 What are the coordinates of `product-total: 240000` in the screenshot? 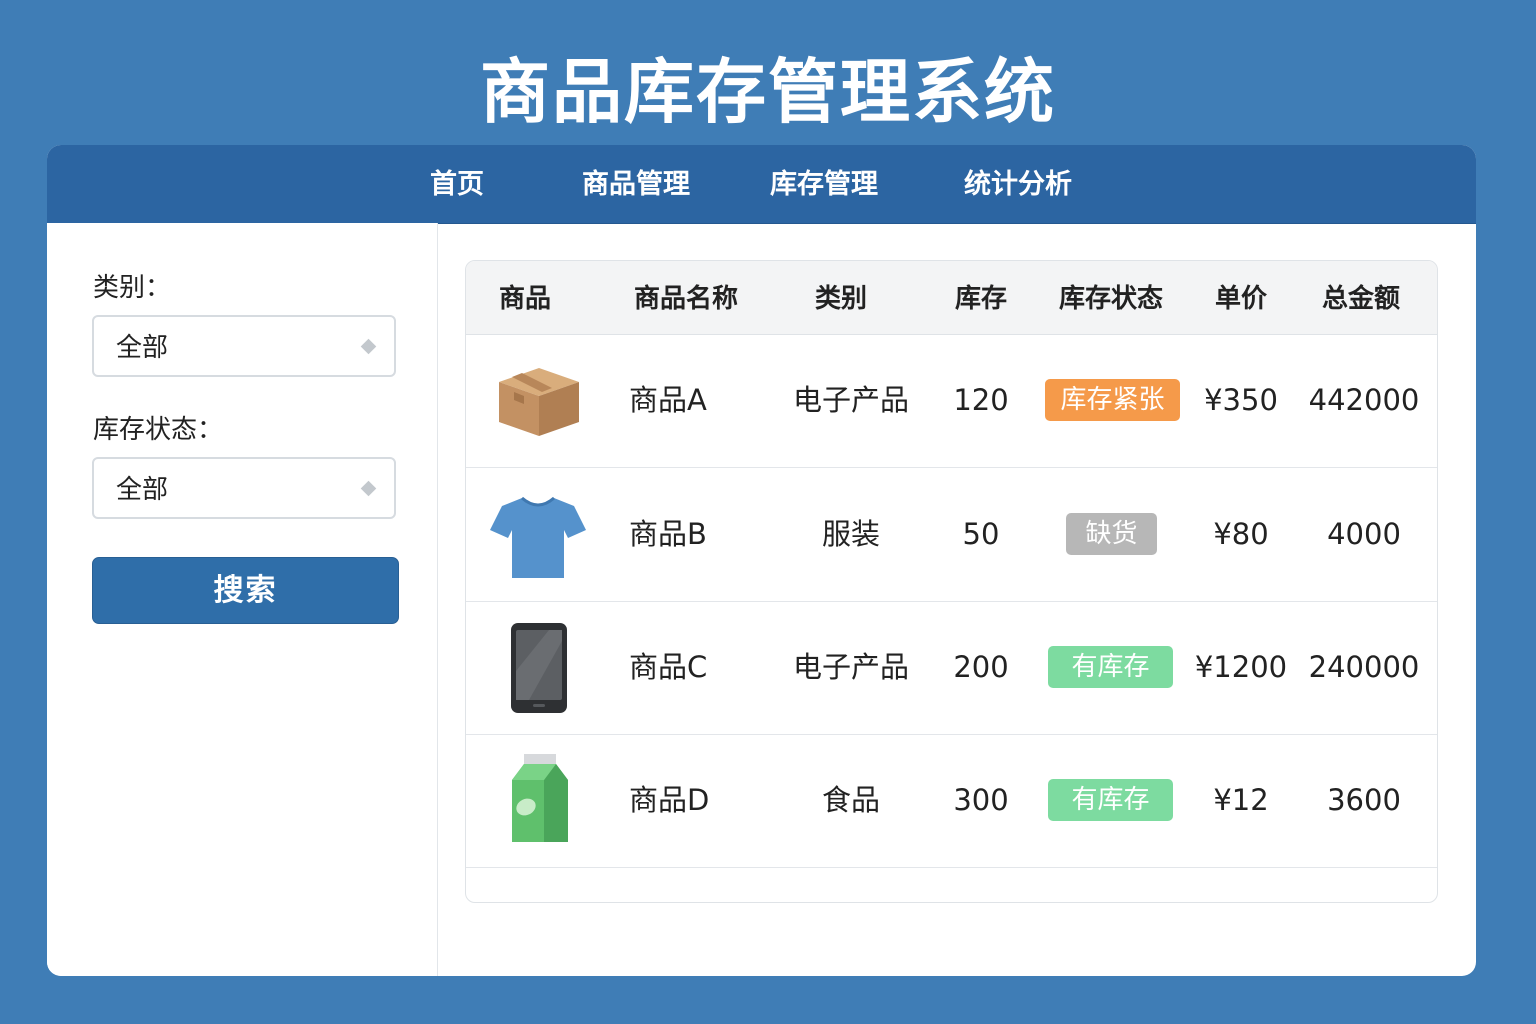 It's located at (1364, 667).